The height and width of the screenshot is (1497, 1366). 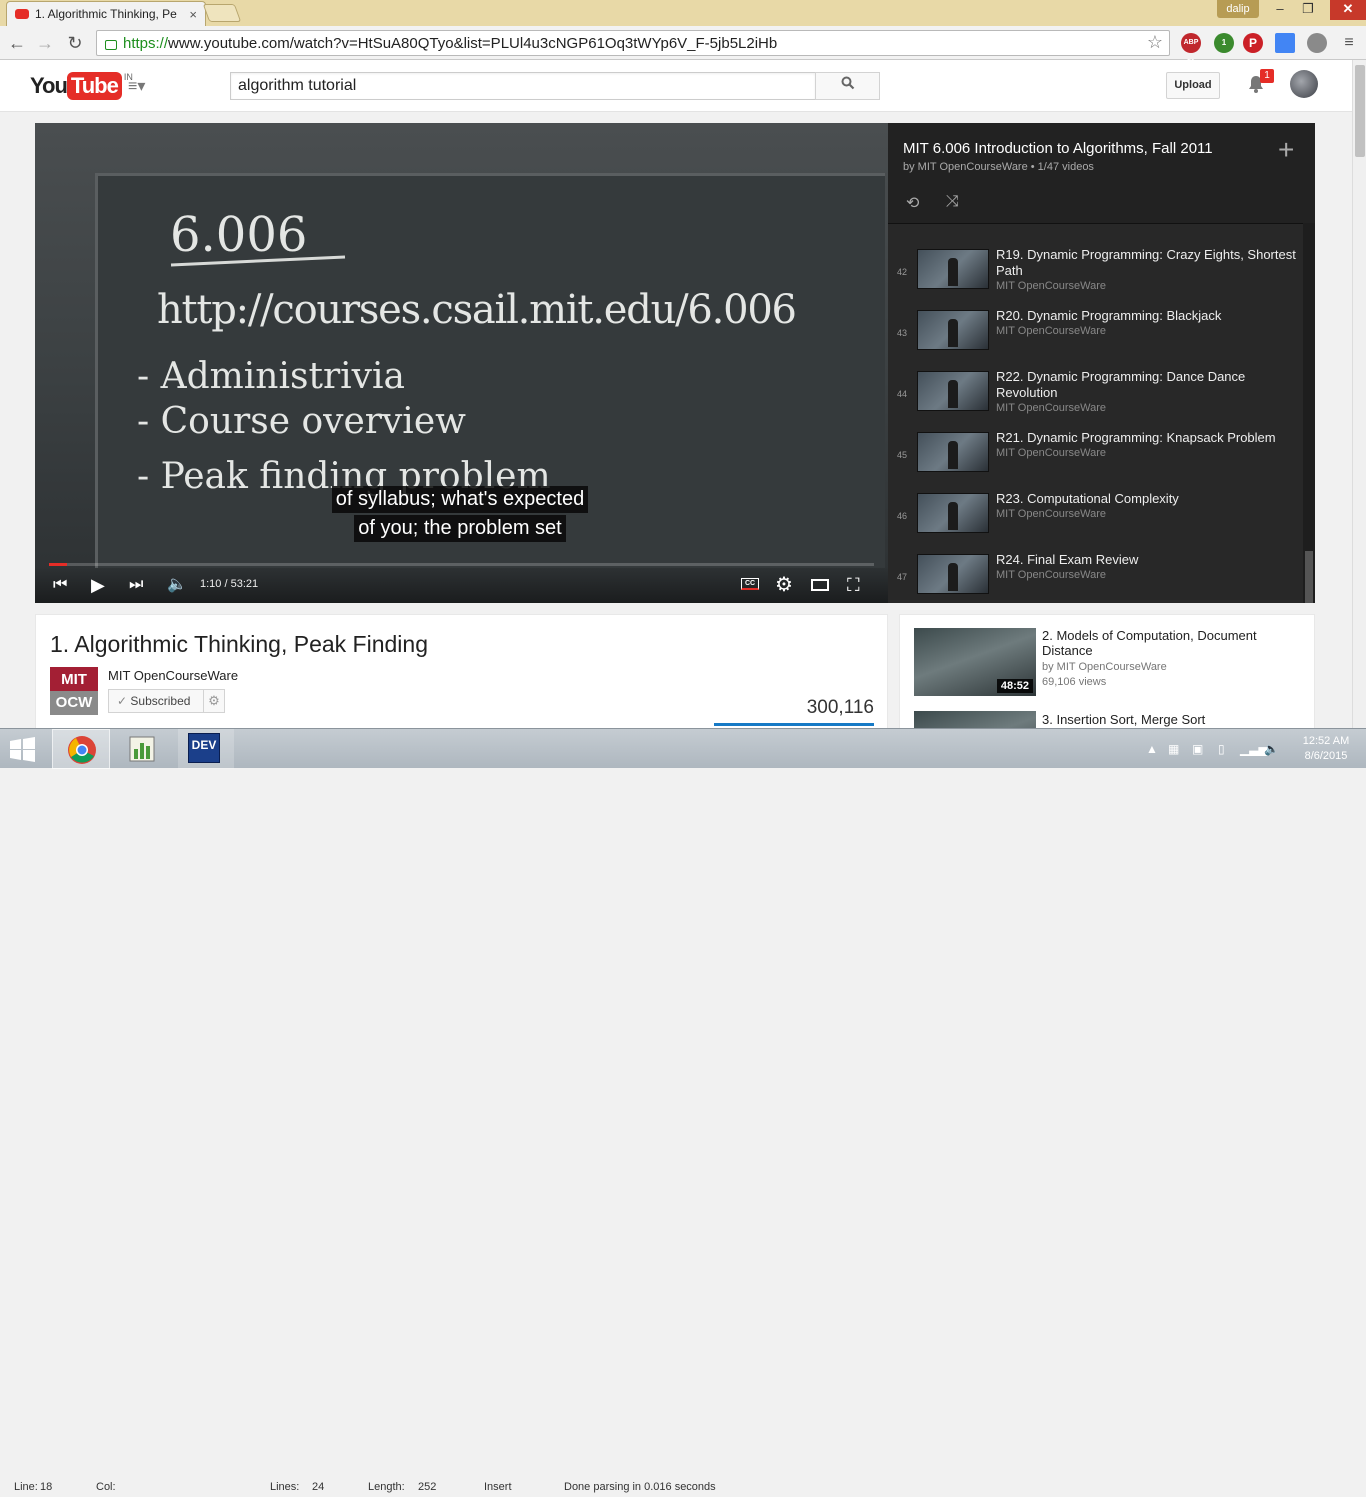 I want to click on subscribed-button: ✓ Subscribed, so click(x=156, y=701).